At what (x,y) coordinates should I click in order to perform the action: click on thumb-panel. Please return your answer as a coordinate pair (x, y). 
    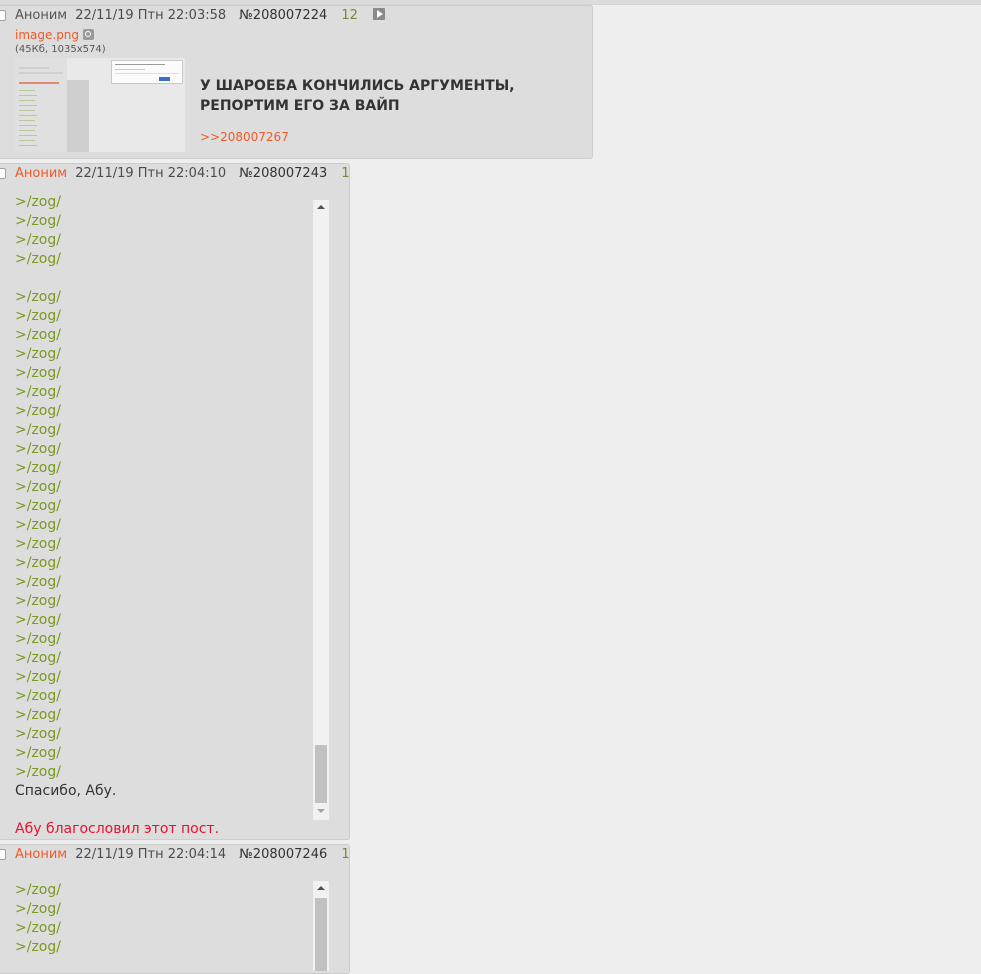
    Looking at the image, I should click on (78, 116).